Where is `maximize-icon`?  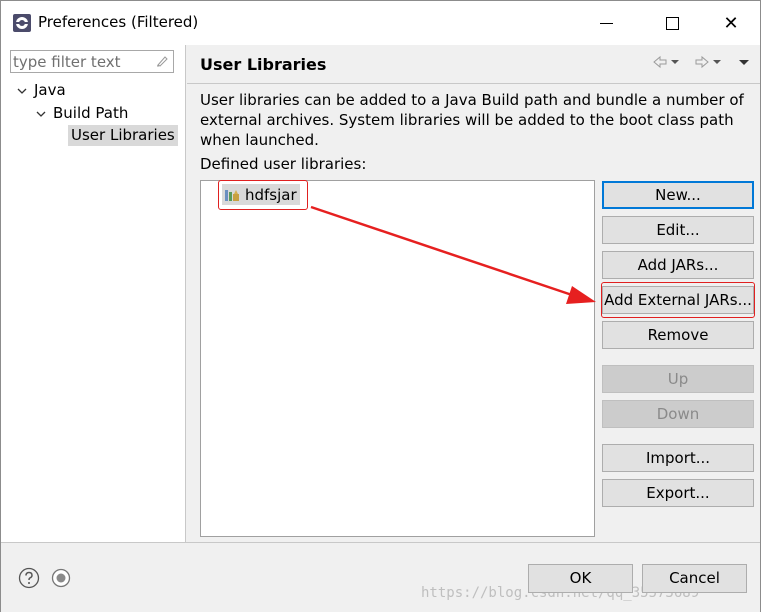
maximize-icon is located at coordinates (672, 23).